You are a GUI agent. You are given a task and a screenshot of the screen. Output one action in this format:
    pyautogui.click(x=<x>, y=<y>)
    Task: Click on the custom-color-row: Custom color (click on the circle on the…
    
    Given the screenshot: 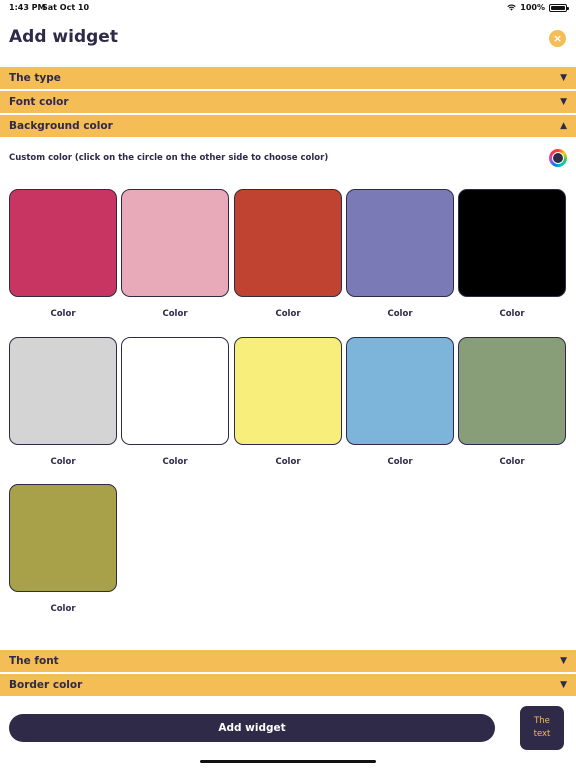 What is the action you would take?
    pyautogui.click(x=288, y=158)
    